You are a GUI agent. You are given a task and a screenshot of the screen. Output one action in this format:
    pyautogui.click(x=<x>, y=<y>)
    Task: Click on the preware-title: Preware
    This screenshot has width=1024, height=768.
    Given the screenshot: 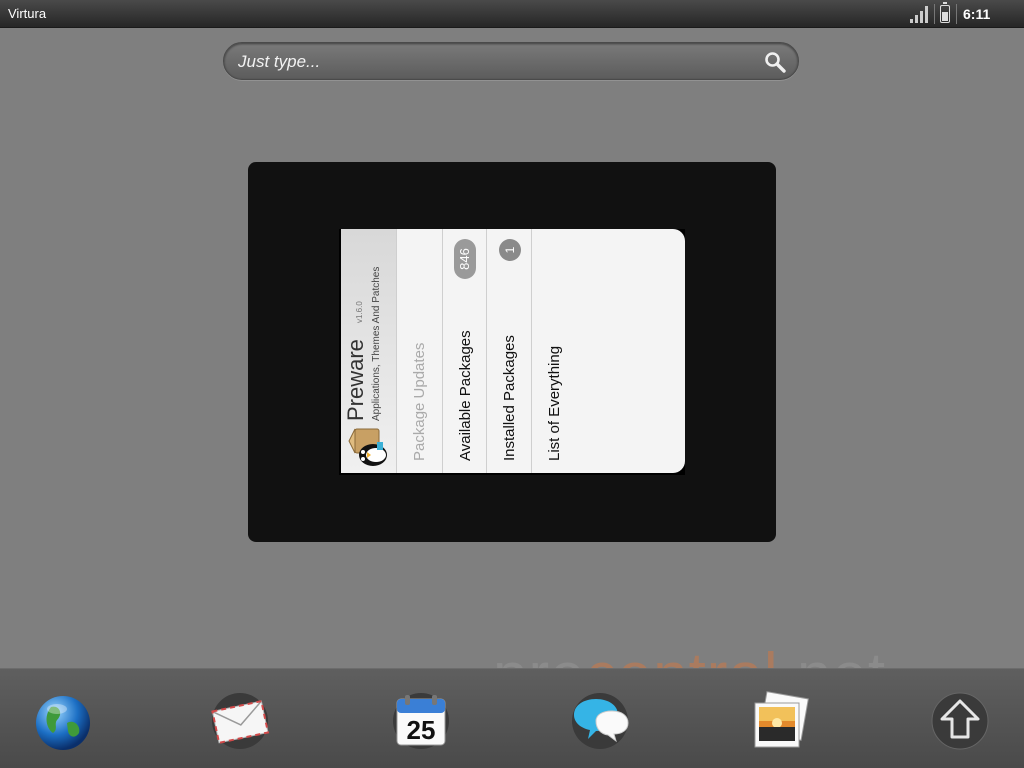 What is the action you would take?
    pyautogui.click(x=355, y=380)
    